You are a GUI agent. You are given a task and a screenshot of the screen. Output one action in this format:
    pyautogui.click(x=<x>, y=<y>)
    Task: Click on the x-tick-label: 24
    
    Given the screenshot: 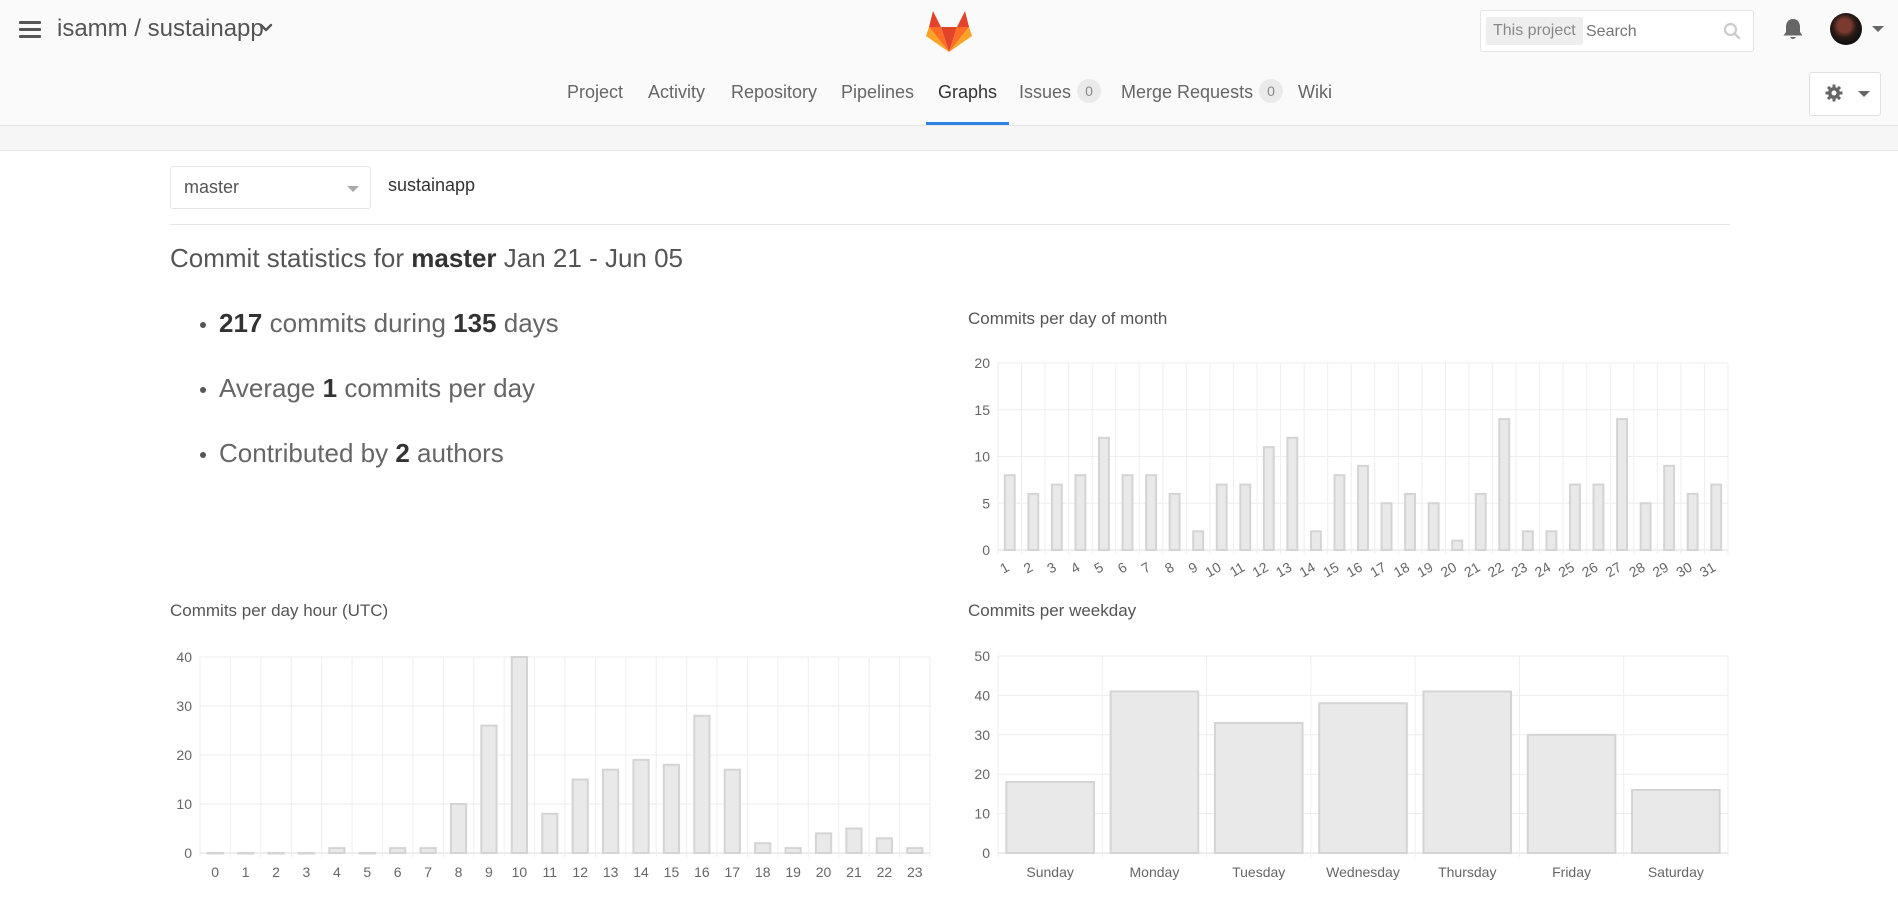 What is the action you would take?
    pyautogui.click(x=1543, y=570)
    